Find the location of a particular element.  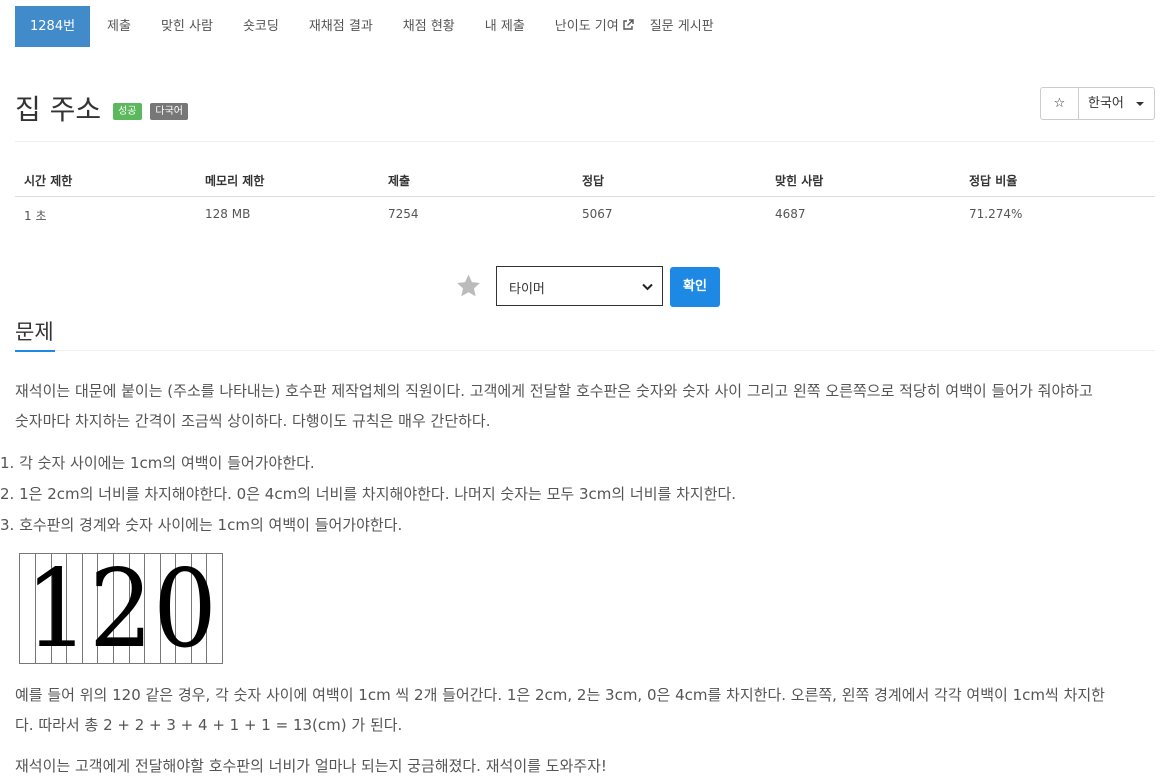

tab-difficulty-label: 난이도 기여 is located at coordinates (586, 26).